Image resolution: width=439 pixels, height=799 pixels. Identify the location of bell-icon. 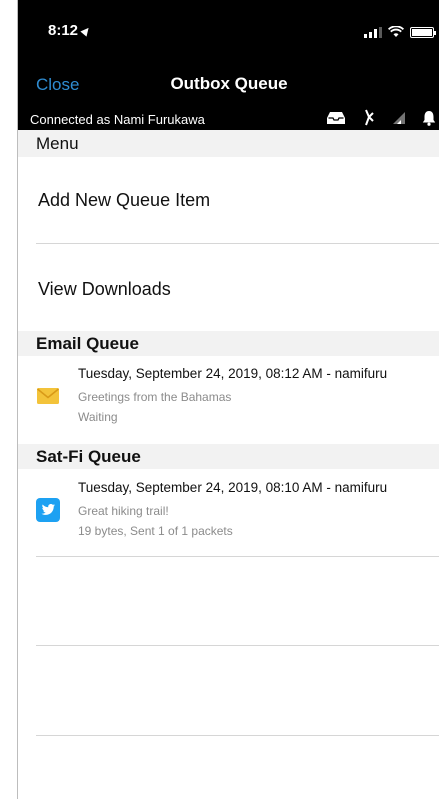
(429, 118).